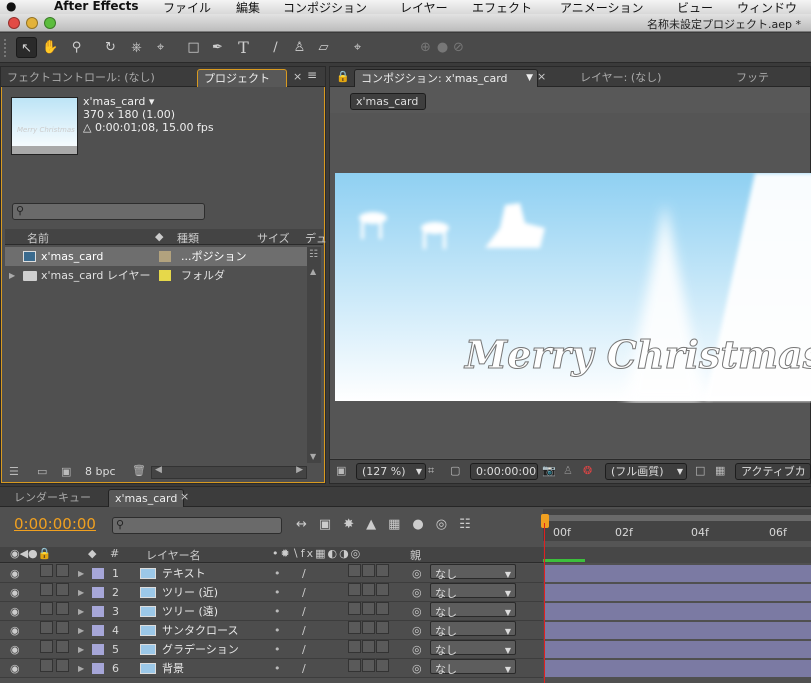  I want to click on timeline-layer-row: ◉ ▶ 4 サンタクロース • ∕ ◎ なし ▼, so click(271, 630).